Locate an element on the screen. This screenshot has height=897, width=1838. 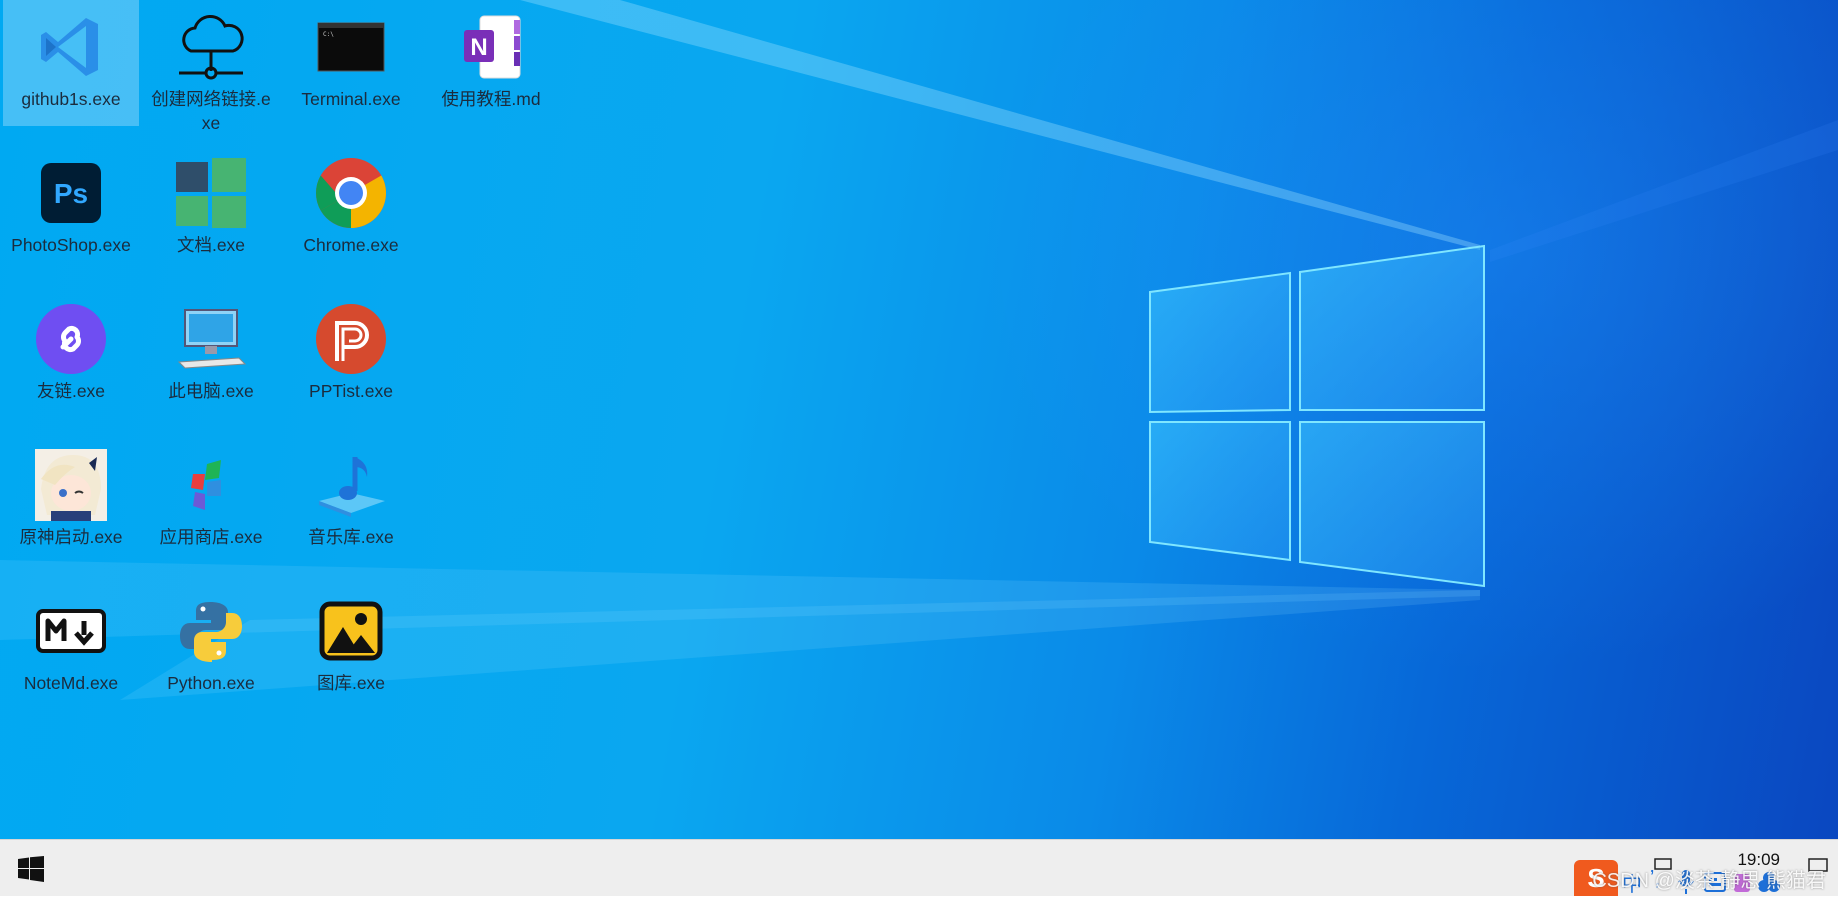
desktop-icon: 友链.exe is located at coordinates (71, 347).